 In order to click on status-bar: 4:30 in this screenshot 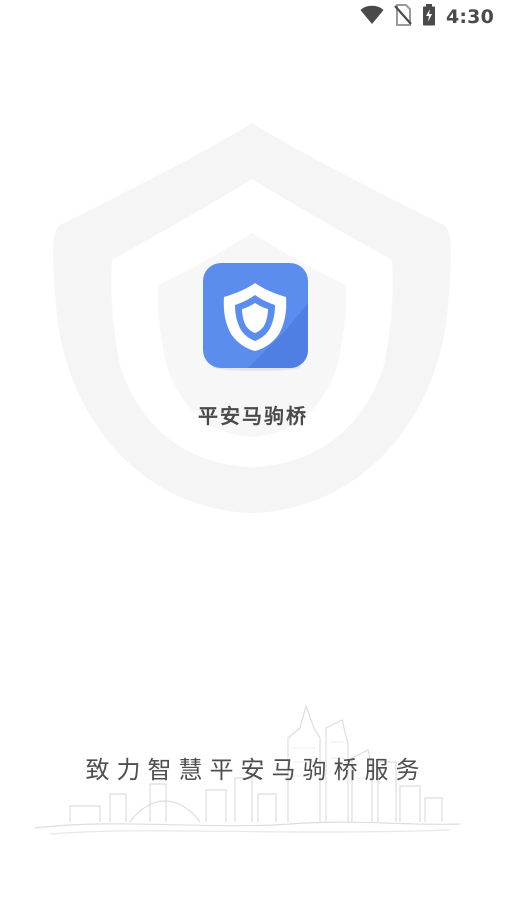, I will do `click(253, 17)`.